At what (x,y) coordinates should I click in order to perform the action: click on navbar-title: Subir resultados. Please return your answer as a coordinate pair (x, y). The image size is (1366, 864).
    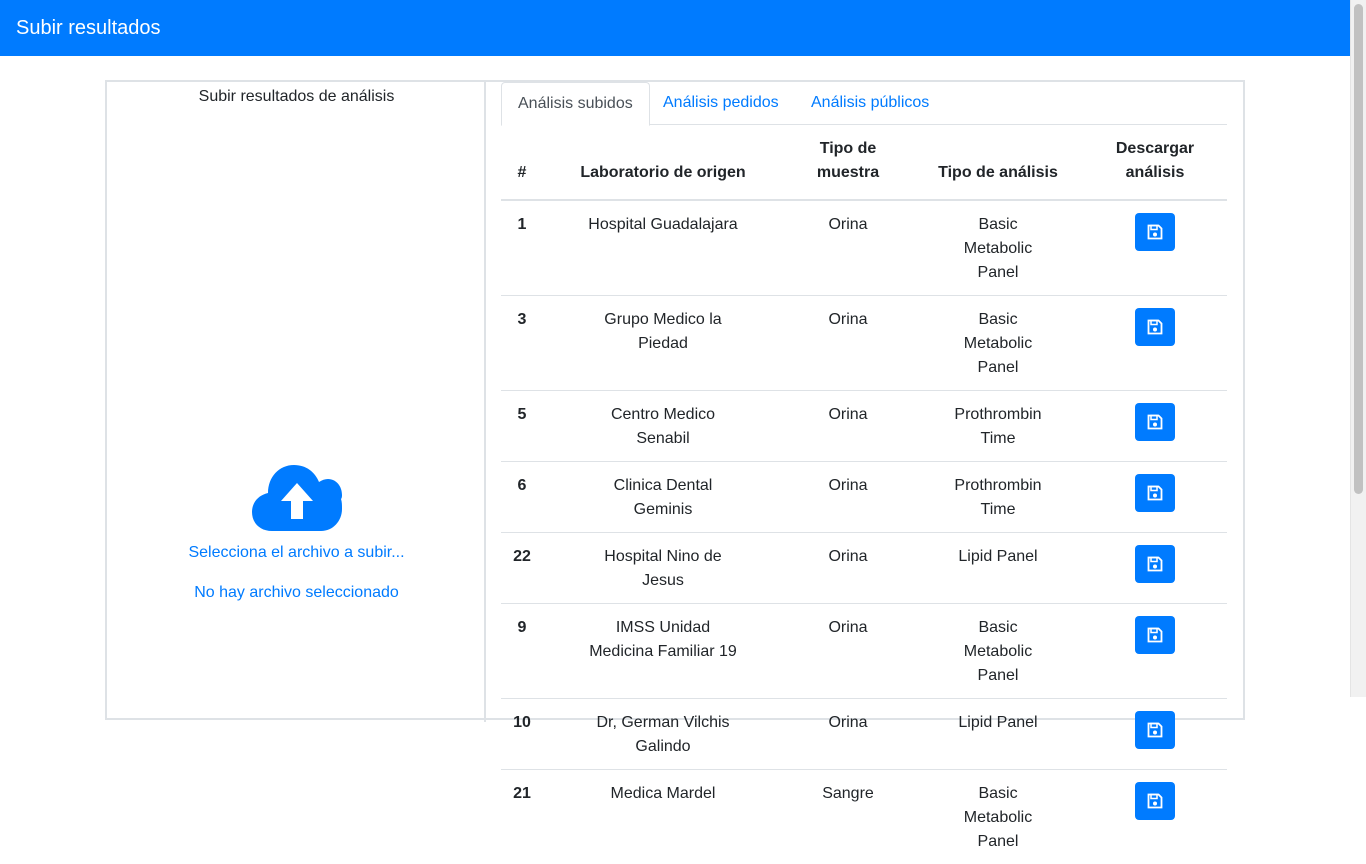
    Looking at the image, I should click on (88, 28).